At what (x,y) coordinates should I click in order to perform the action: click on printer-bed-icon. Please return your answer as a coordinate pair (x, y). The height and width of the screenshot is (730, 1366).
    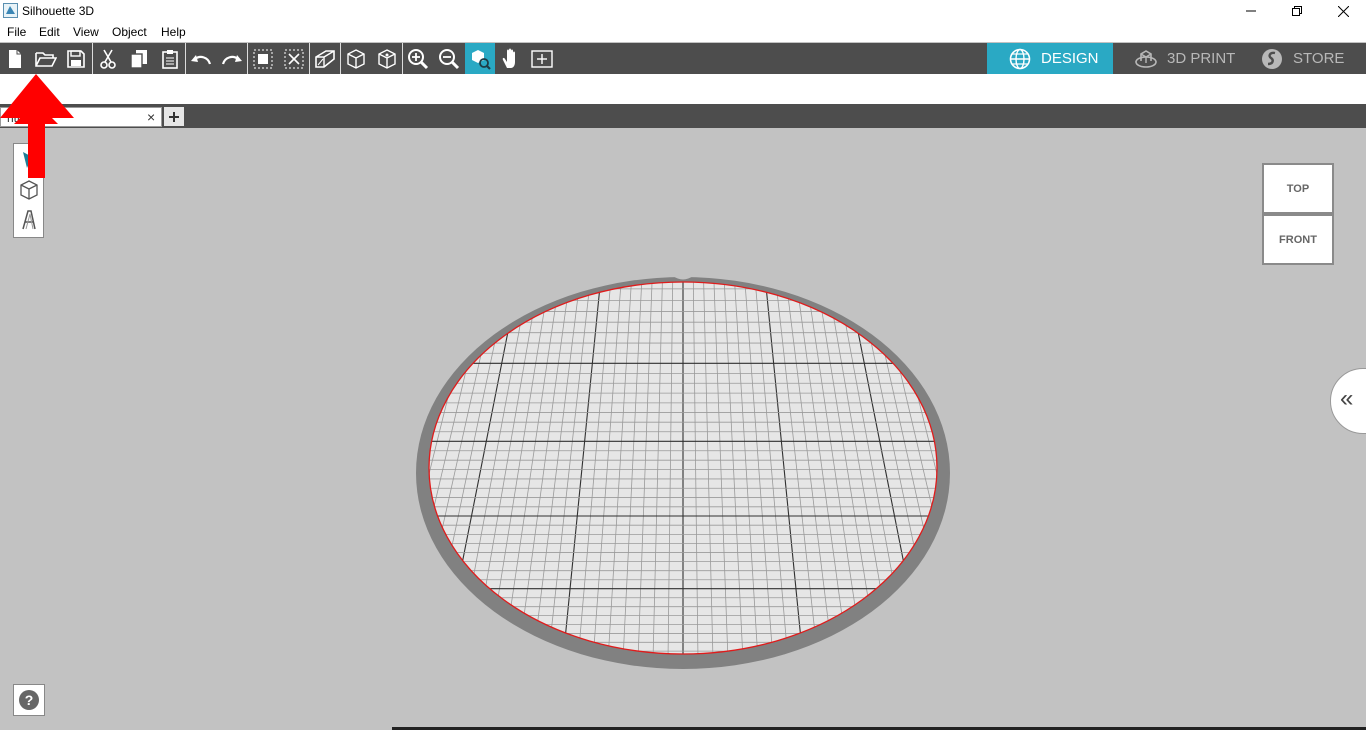
    Looking at the image, I should click on (1146, 58).